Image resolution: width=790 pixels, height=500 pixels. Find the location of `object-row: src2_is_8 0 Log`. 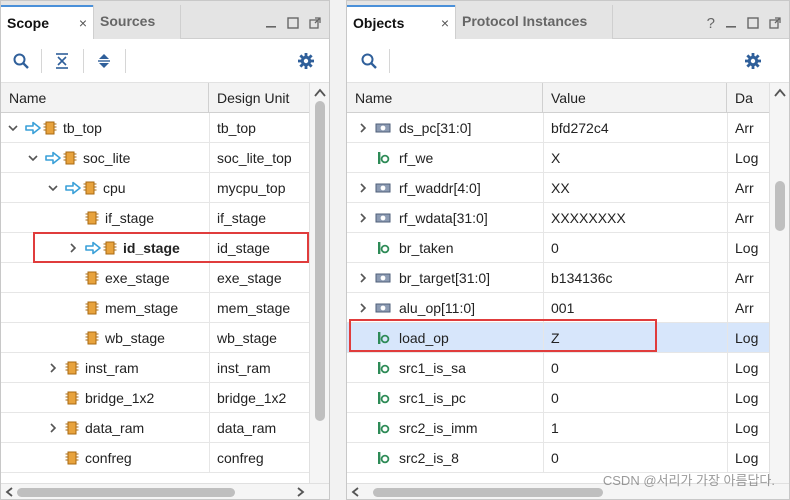

object-row: src2_is_8 0 Log is located at coordinates (558, 458).